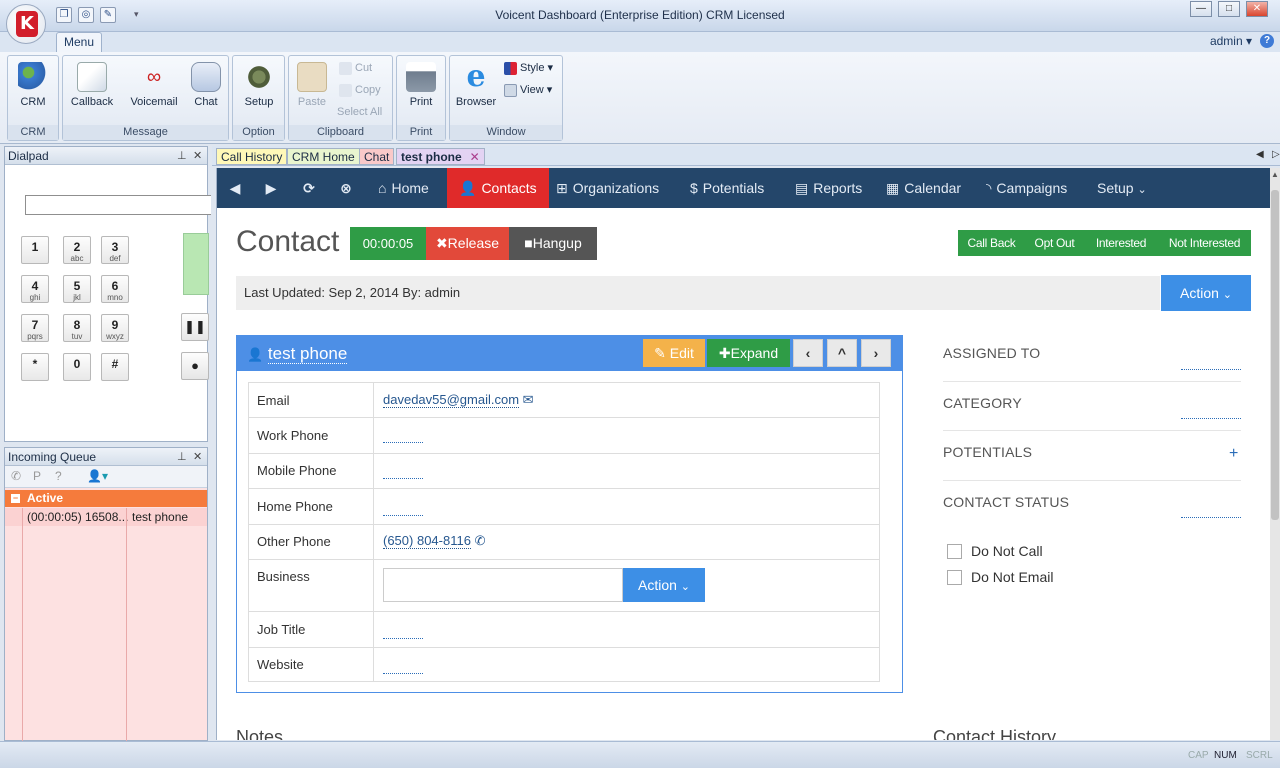 Image resolution: width=1280 pixels, height=768 pixels. What do you see at coordinates (503, 585) in the screenshot?
I see `business-input` at bounding box center [503, 585].